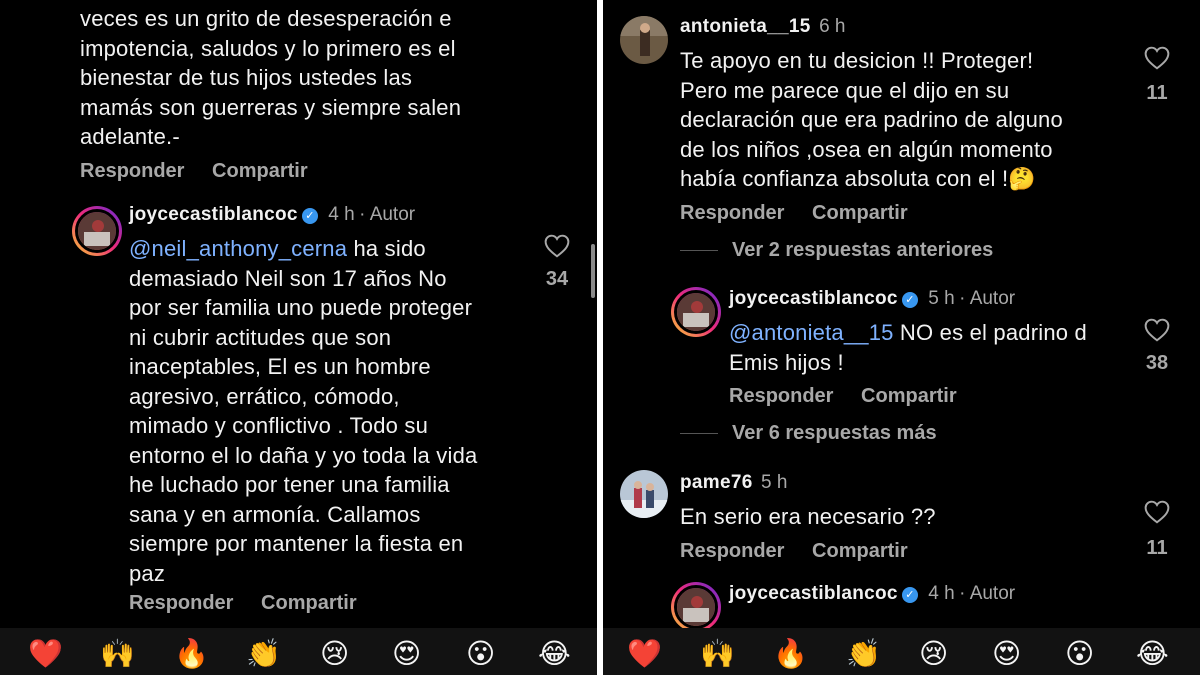 The height and width of the screenshot is (675, 1200). What do you see at coordinates (593, 271) in the screenshot?
I see `scrollbar-thumb` at bounding box center [593, 271].